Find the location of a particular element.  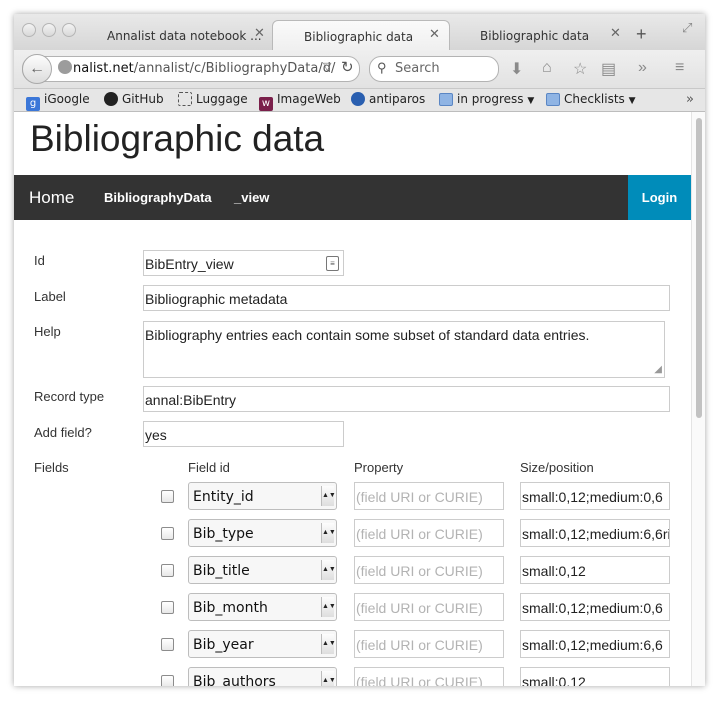

tab-bibliographic-data: Bibliographic data ✕ is located at coordinates (539, 35).